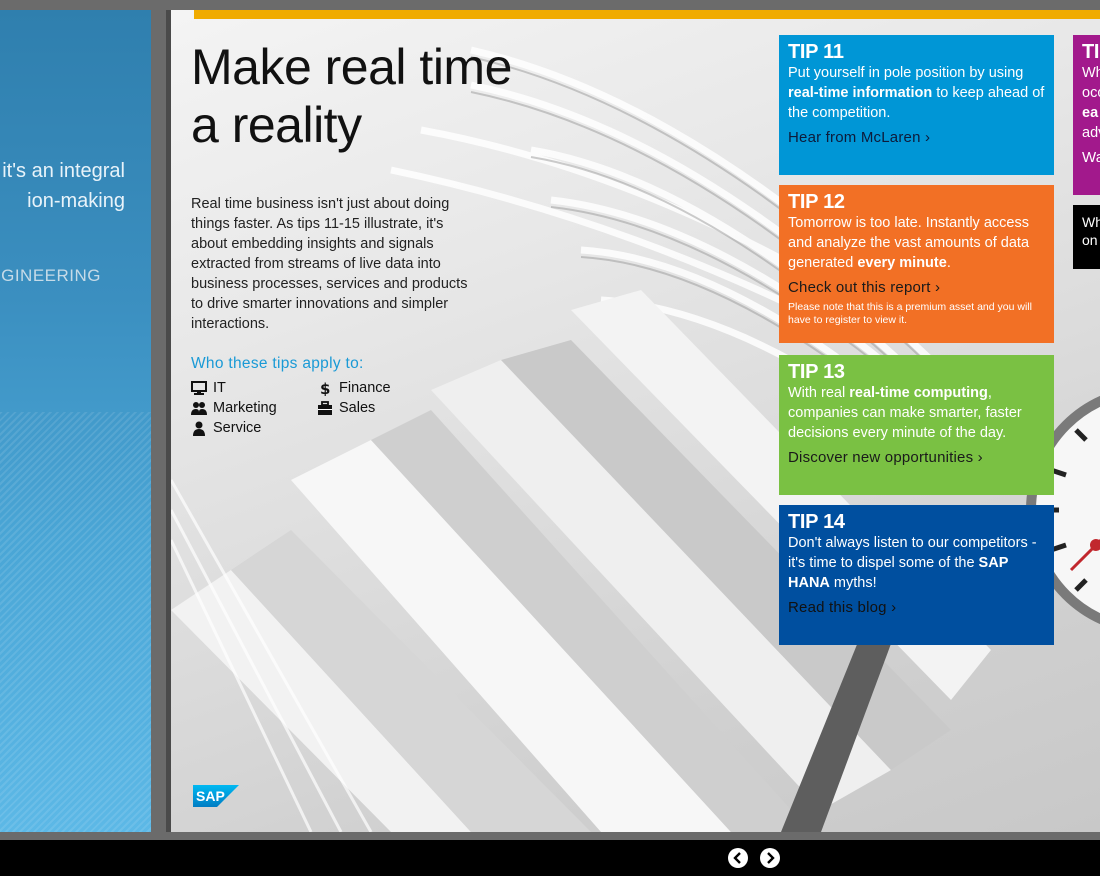  I want to click on previous-page-button, so click(738, 858).